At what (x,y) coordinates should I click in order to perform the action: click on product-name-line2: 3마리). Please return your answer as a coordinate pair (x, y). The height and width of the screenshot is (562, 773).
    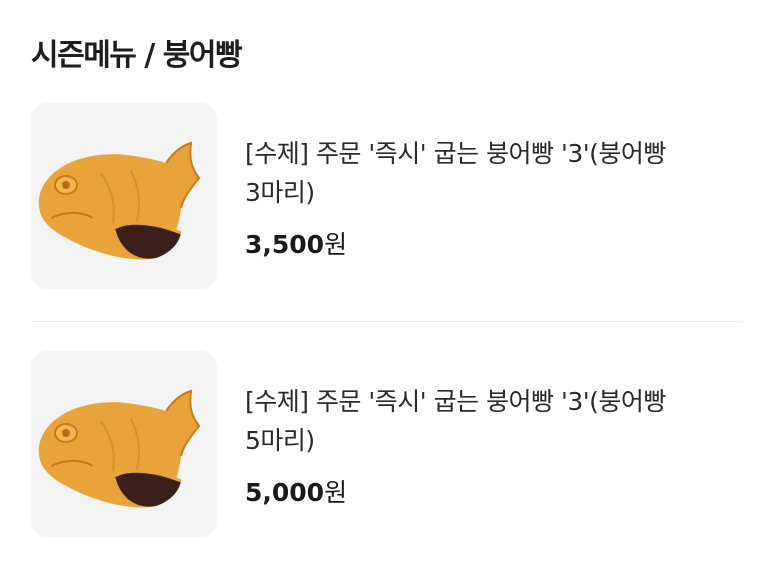
    Looking at the image, I should click on (280, 192).